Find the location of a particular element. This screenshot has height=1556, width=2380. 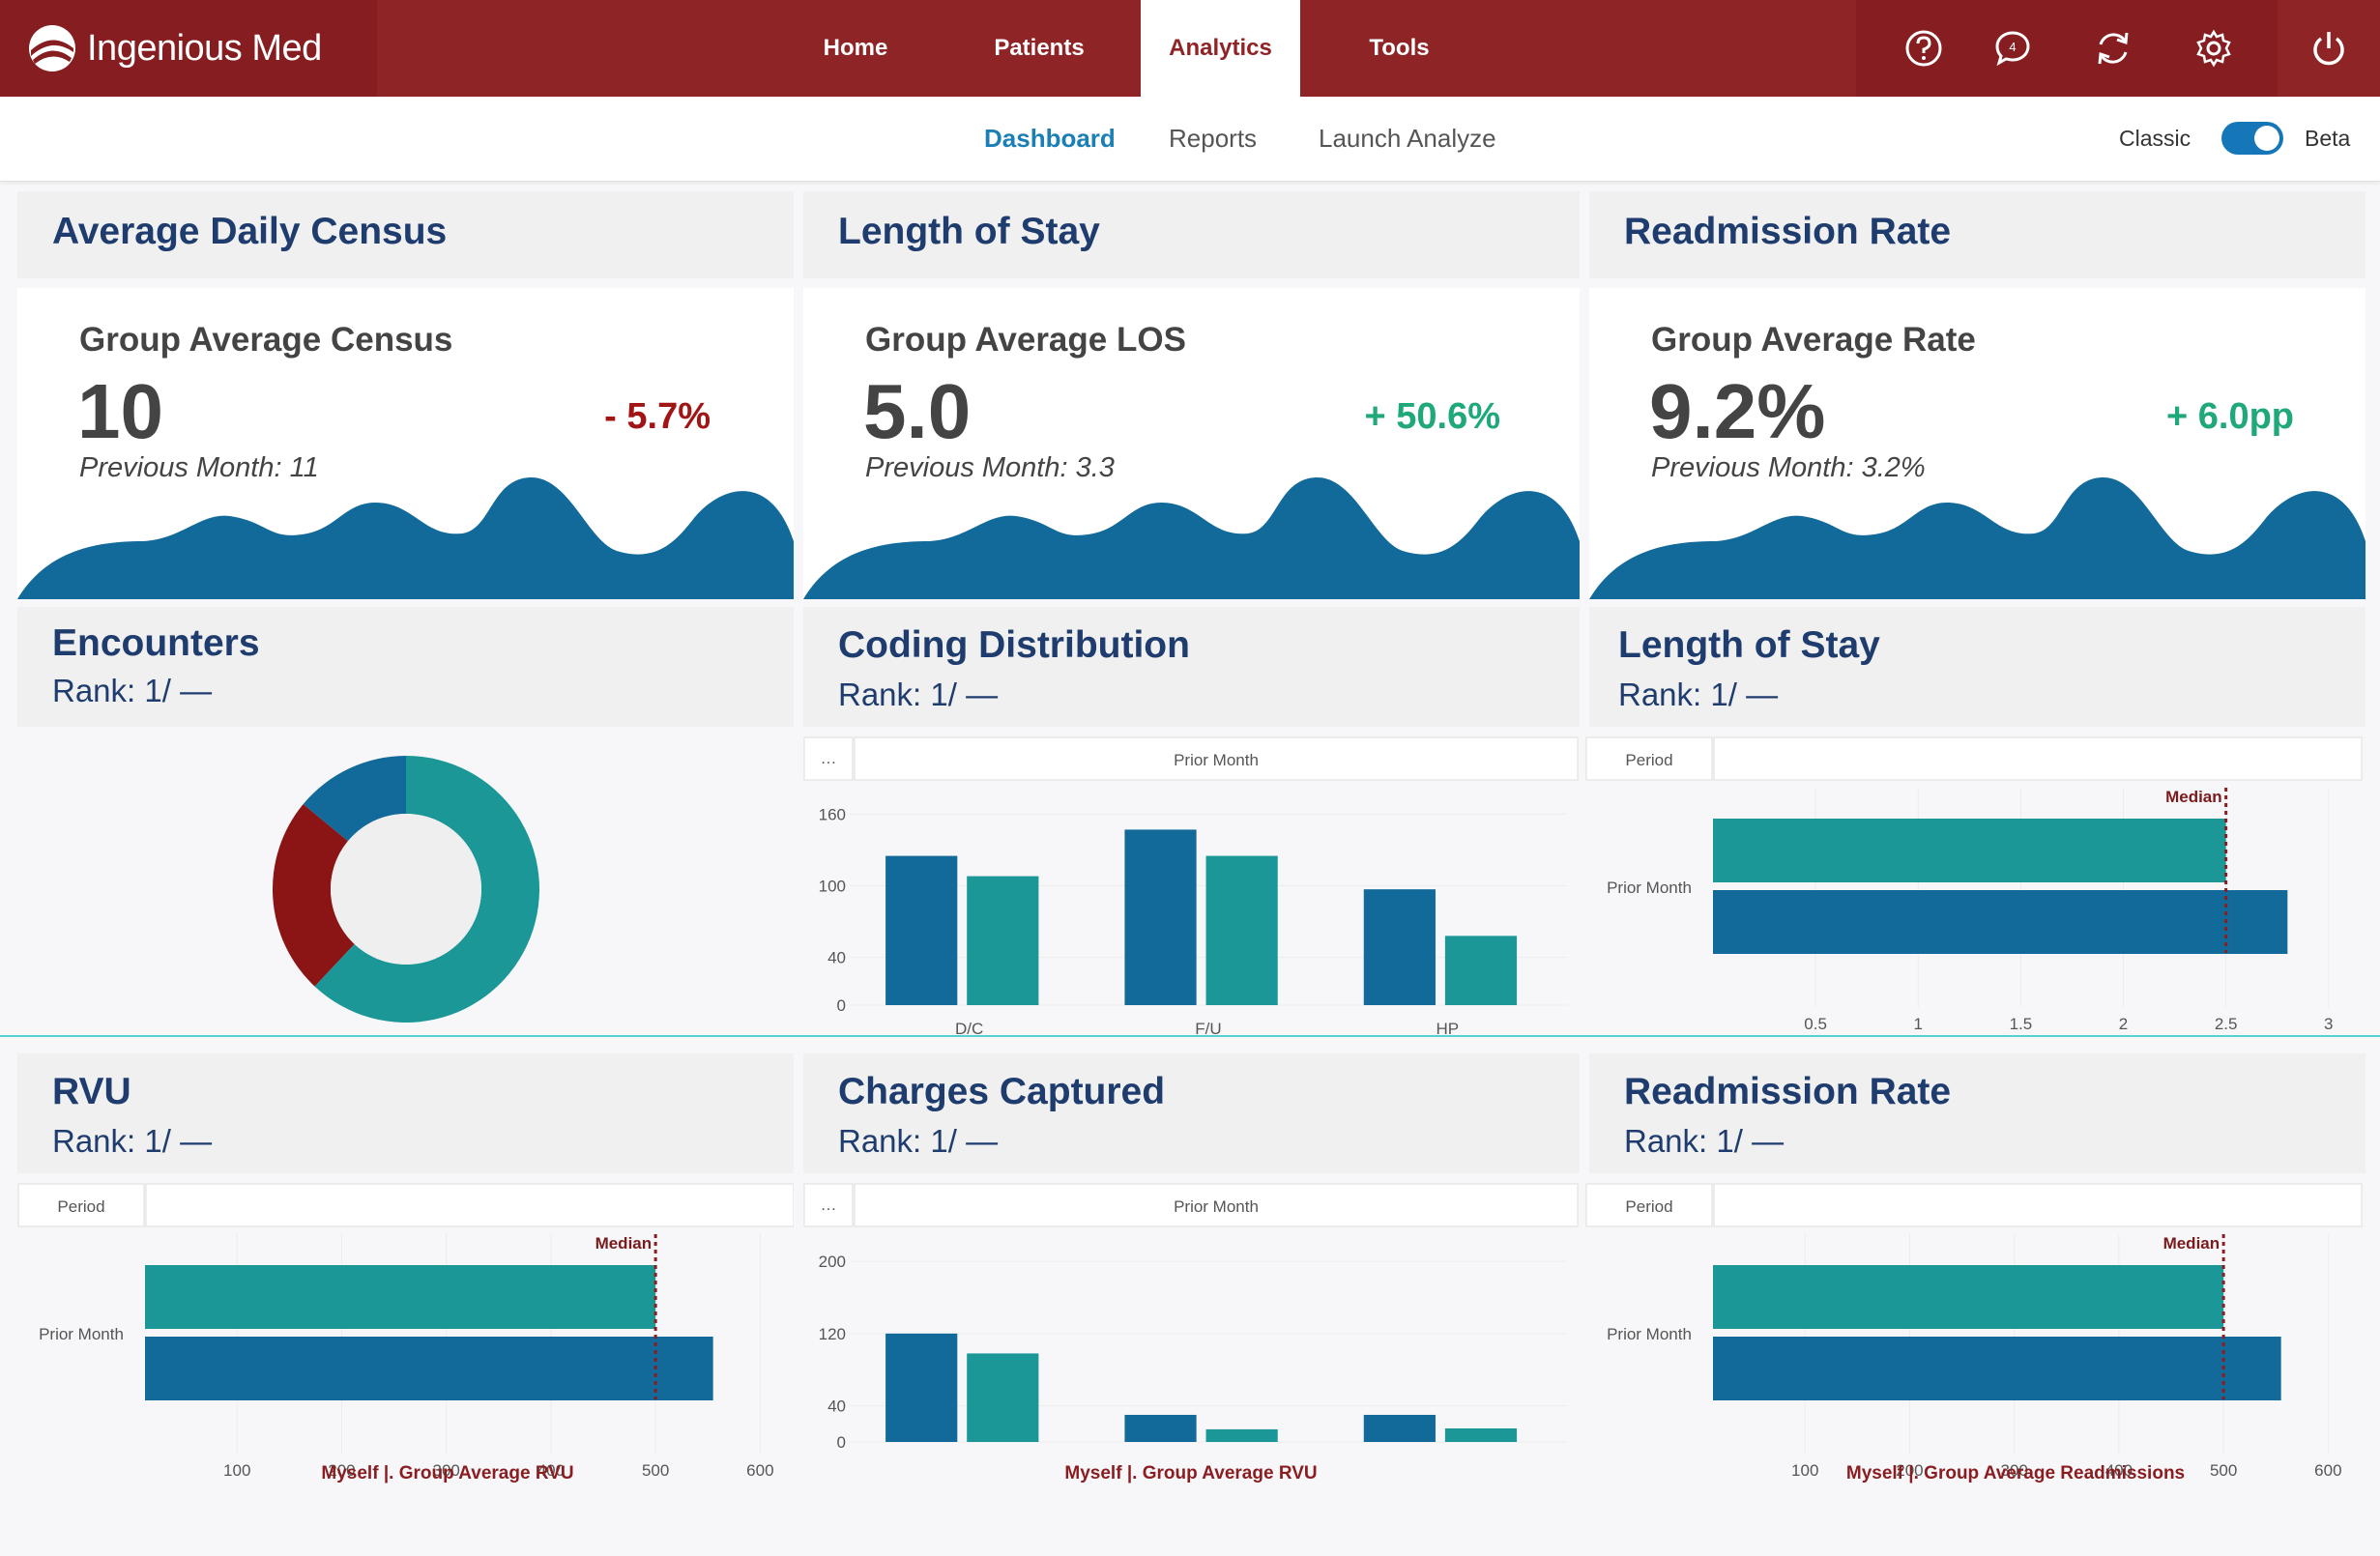

coding-distribution-chart: … Prior Month 0 40 100 160 D/C F/U HP is located at coordinates (1191, 884).